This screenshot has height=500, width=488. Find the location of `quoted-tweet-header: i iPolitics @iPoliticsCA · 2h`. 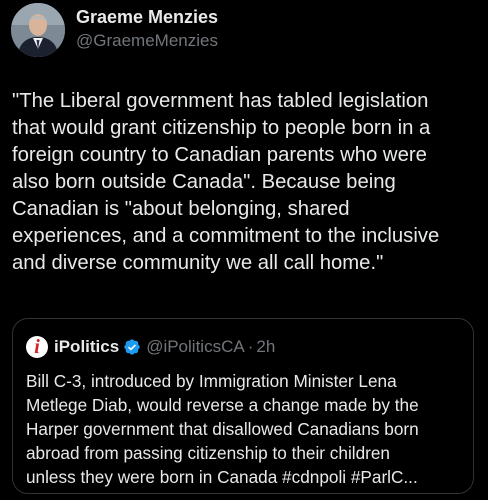

quoted-tweet-header: i iPolitics @iPoliticsCA · 2h is located at coordinates (150, 347).